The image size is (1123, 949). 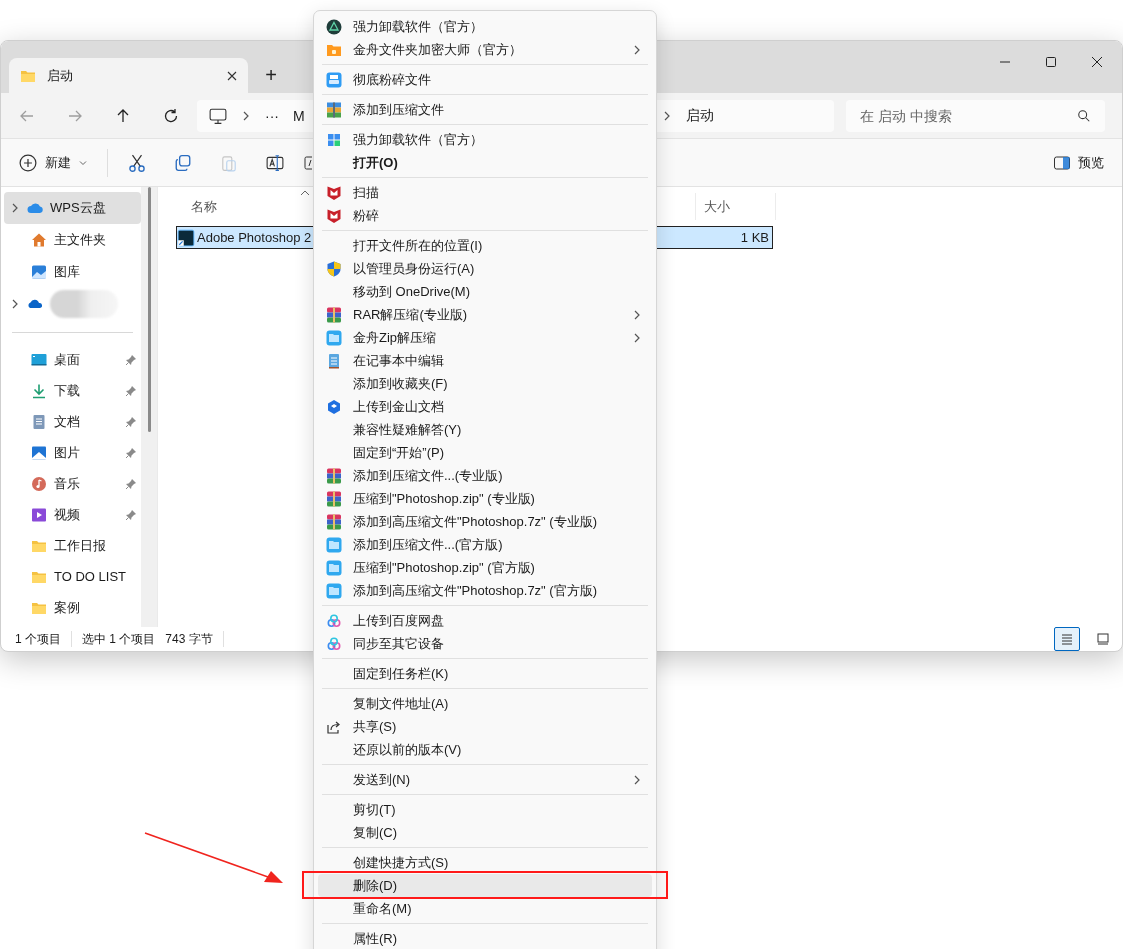 I want to click on menu-item: 扫描, so click(x=485, y=192).